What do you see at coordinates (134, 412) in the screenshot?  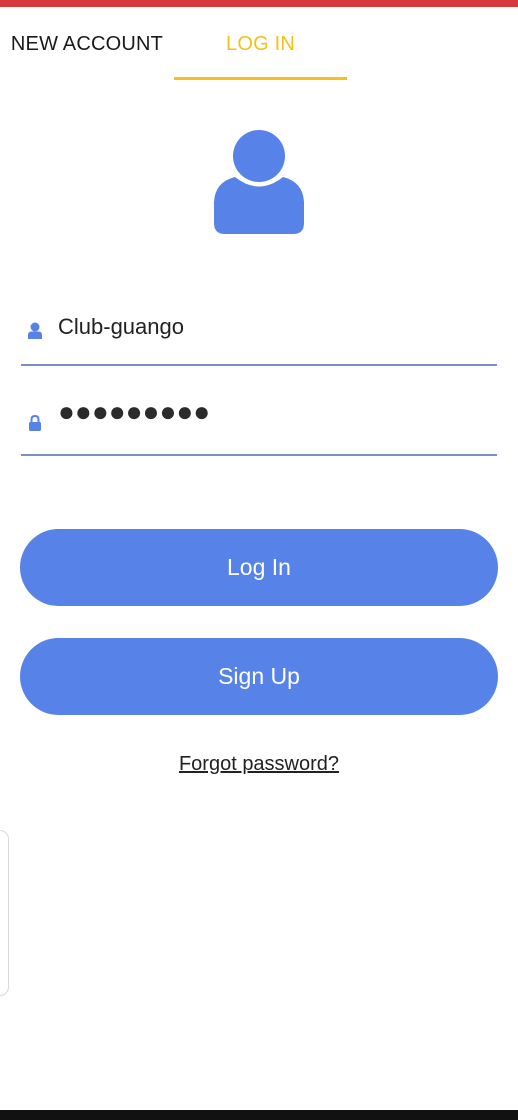 I see `password-input: ●●●●●●●●●` at bounding box center [134, 412].